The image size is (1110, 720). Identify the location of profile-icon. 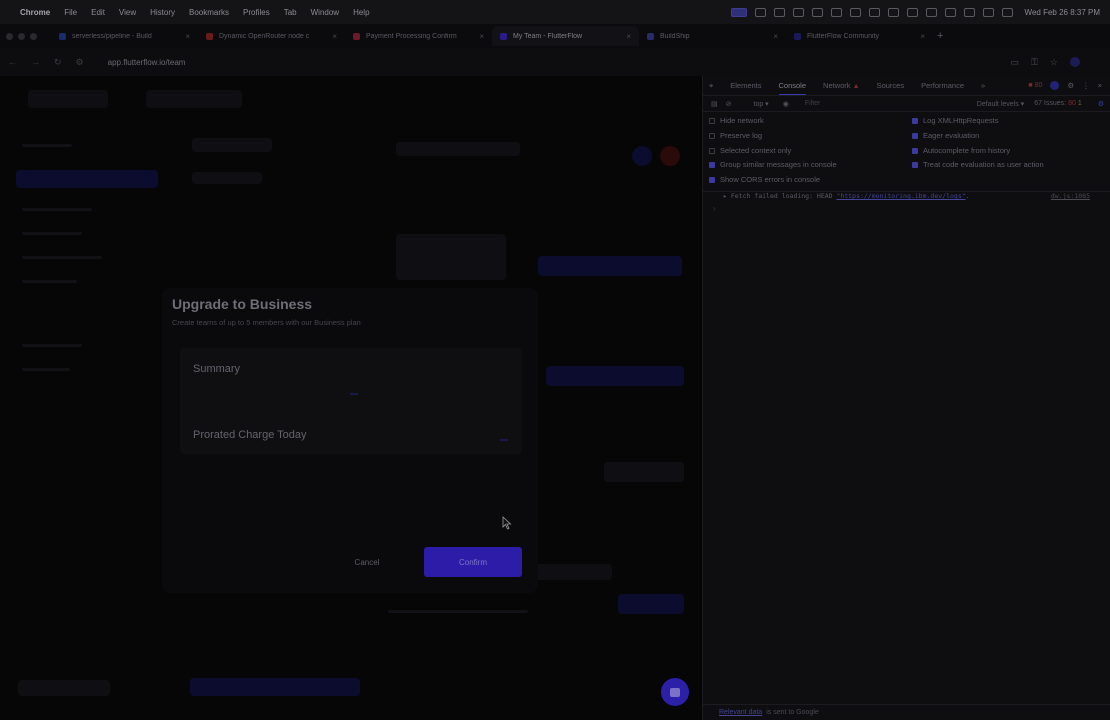
(1055, 85).